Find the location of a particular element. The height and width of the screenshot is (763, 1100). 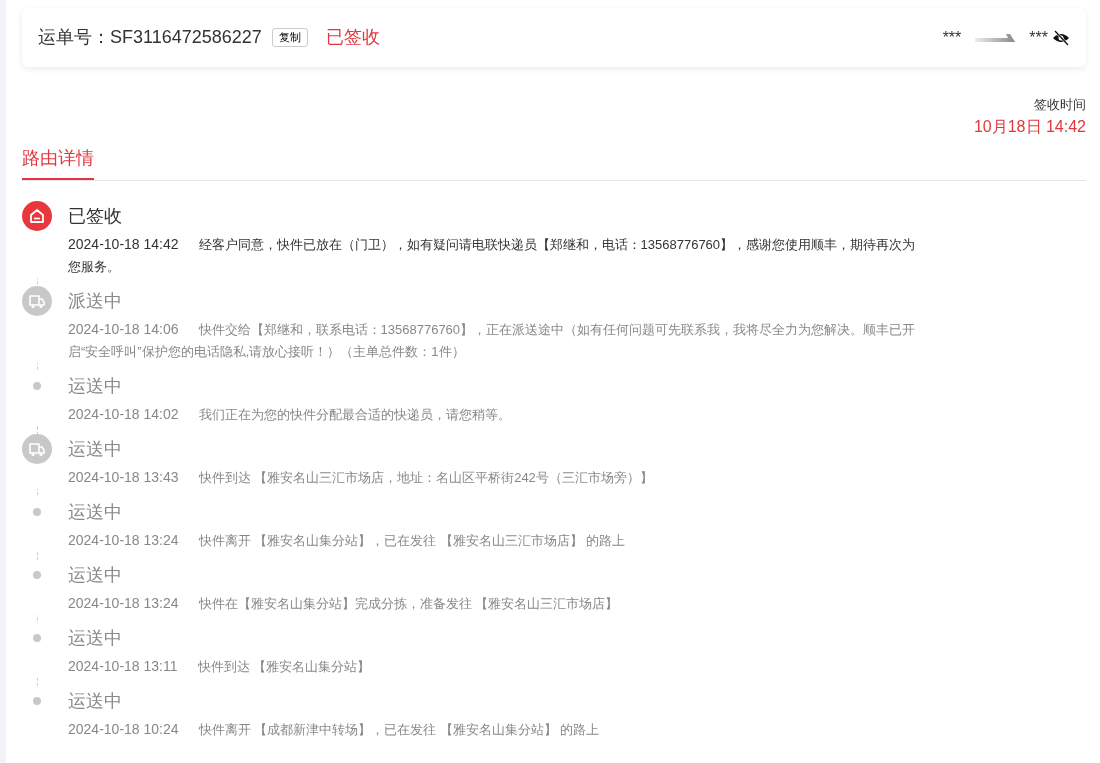

event-description: 2024-10-18 13:24 快件离开 【雅安名山集分站】，已在发往 【雅安名山三汇市场店】 的路上 is located at coordinates (347, 540).